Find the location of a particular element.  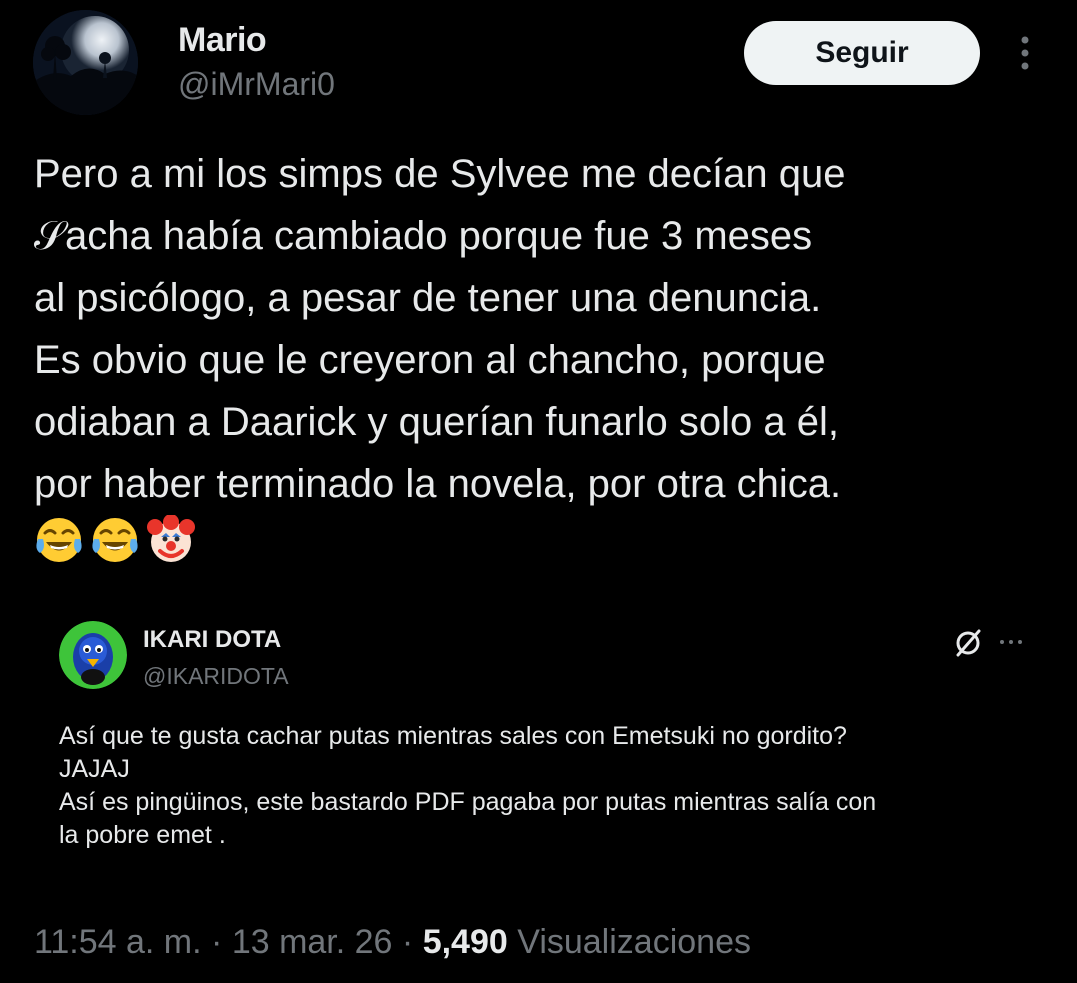

views-label: Visualizaciones is located at coordinates (634, 942).